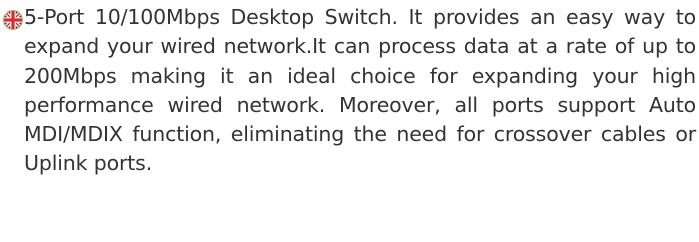 The image size is (699, 242). Describe the element at coordinates (13, 20) in the screenshot. I see `uk-flag-icon` at that location.